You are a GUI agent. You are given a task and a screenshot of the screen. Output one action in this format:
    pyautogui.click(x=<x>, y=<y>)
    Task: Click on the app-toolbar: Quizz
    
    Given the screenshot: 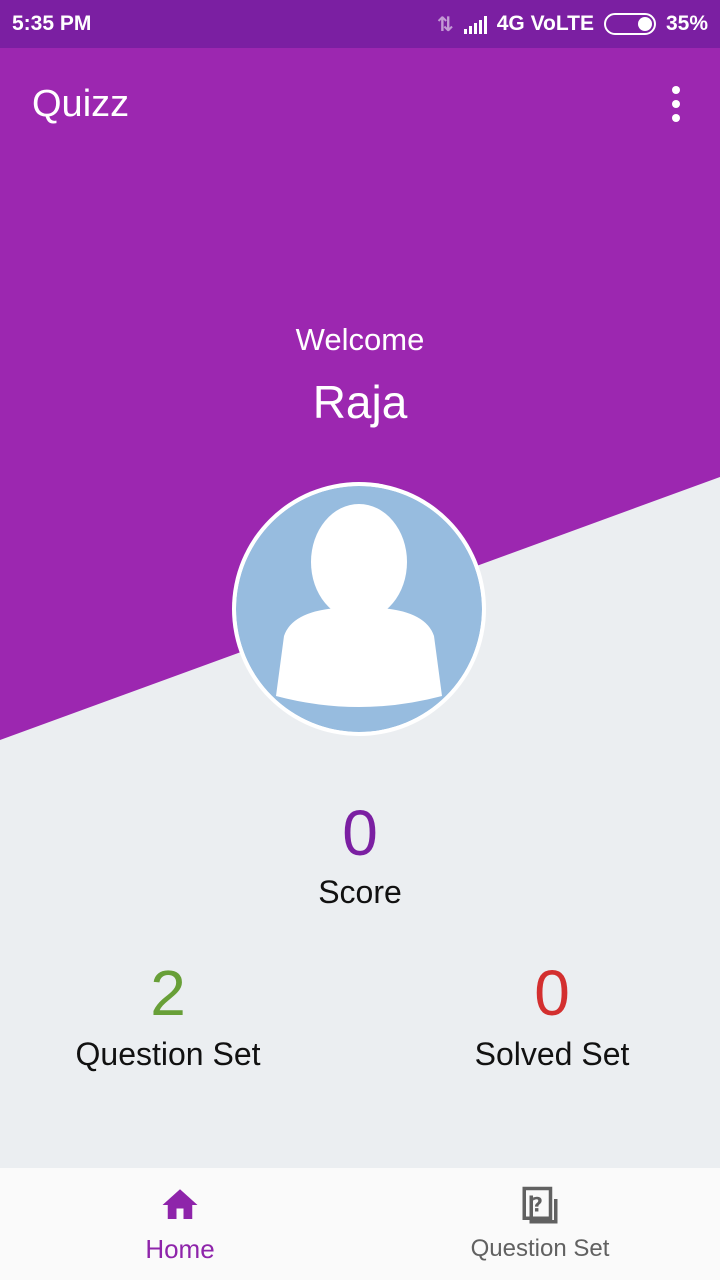 What is the action you would take?
    pyautogui.click(x=360, y=104)
    